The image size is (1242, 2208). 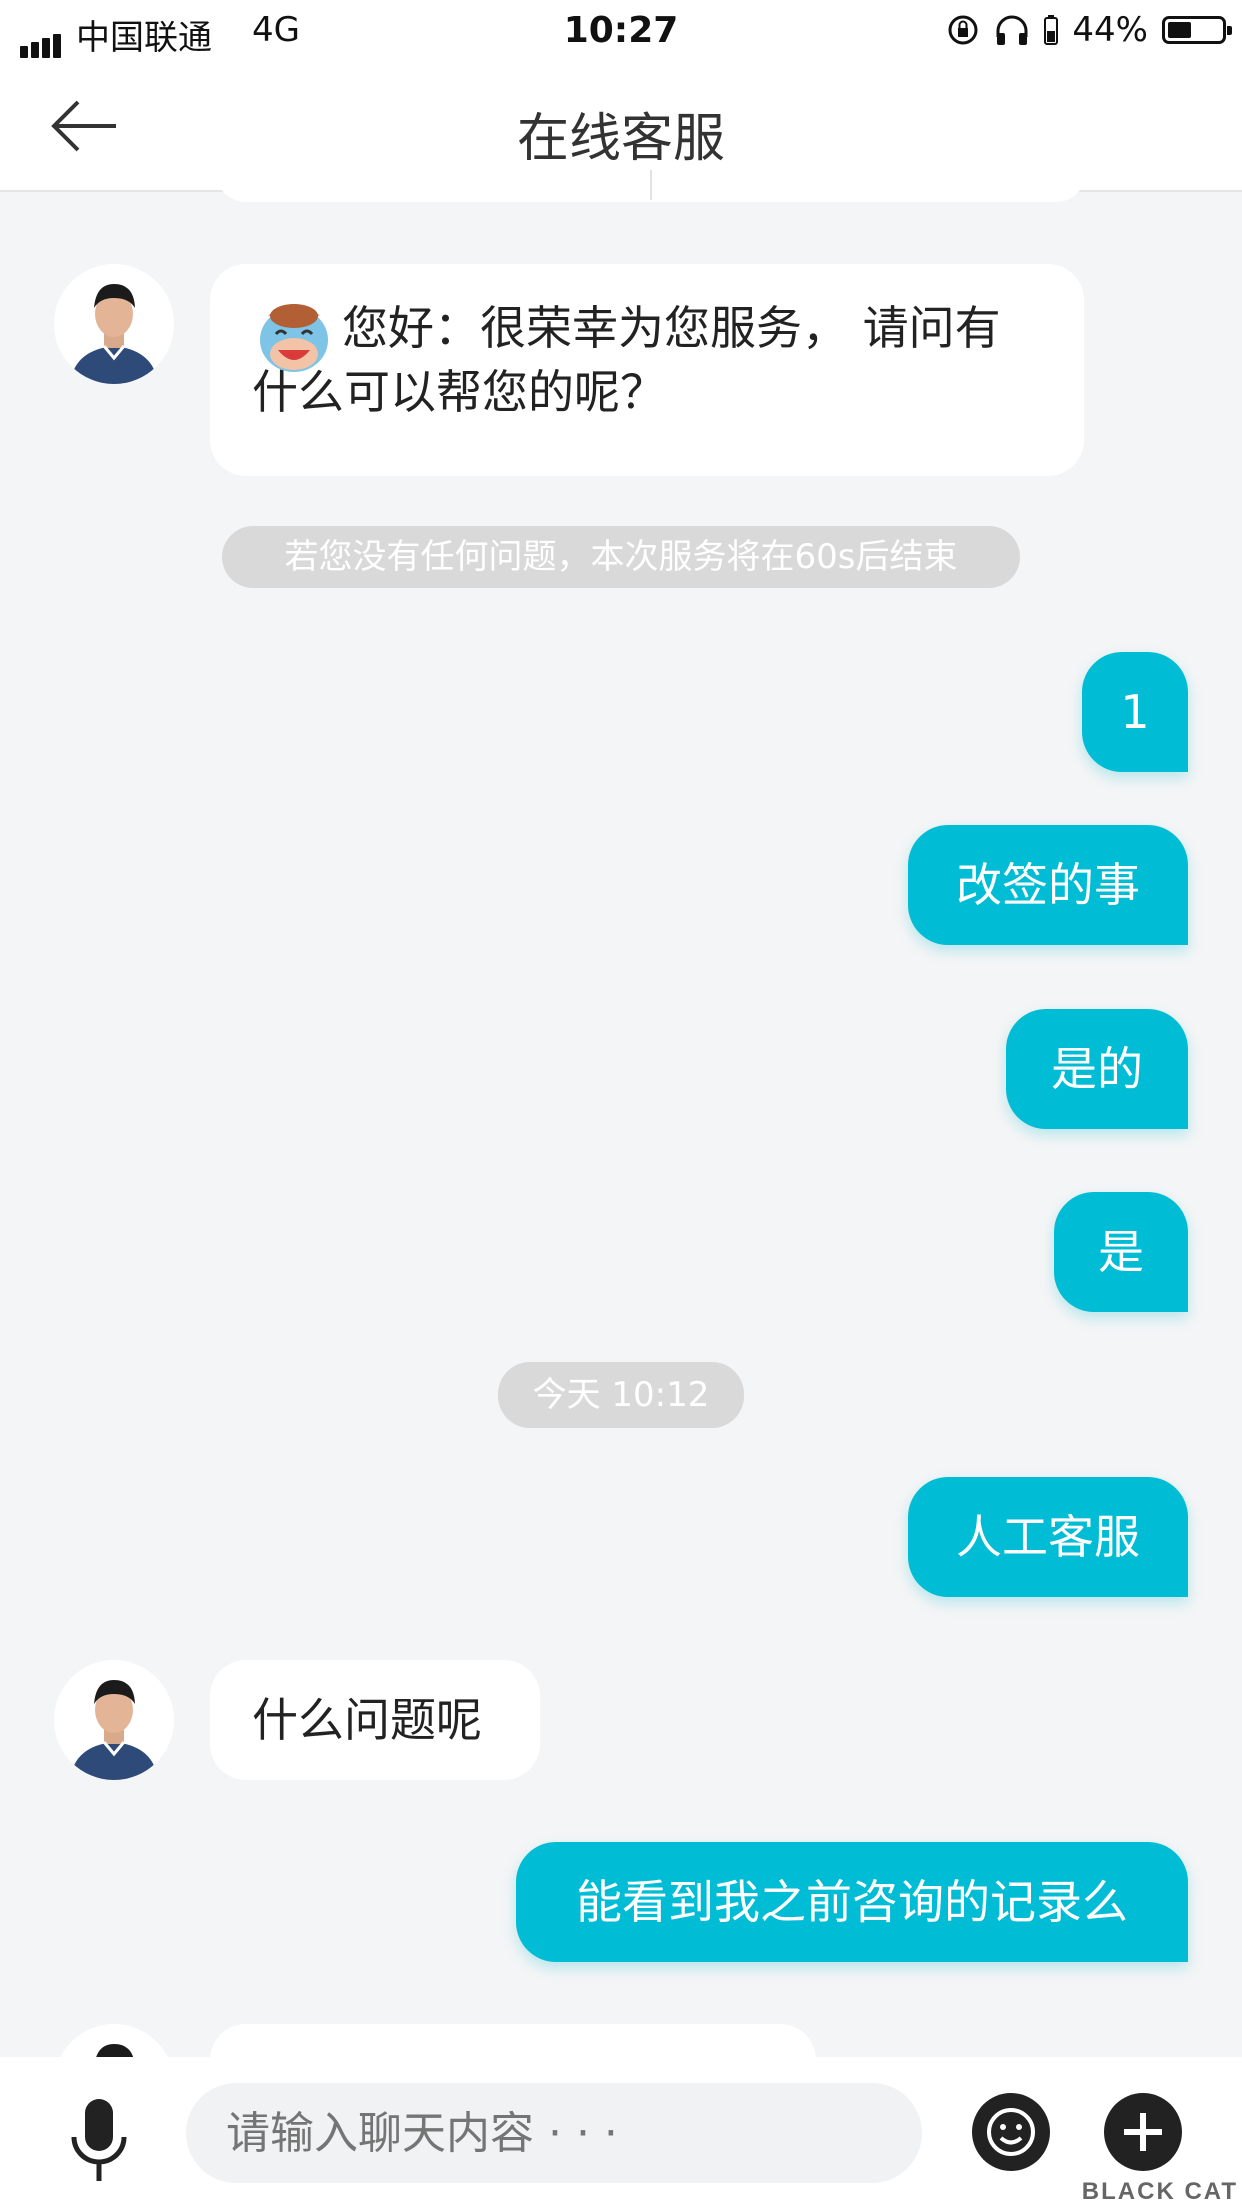 What do you see at coordinates (1048, 885) in the screenshot?
I see `user-message: 改签的事` at bounding box center [1048, 885].